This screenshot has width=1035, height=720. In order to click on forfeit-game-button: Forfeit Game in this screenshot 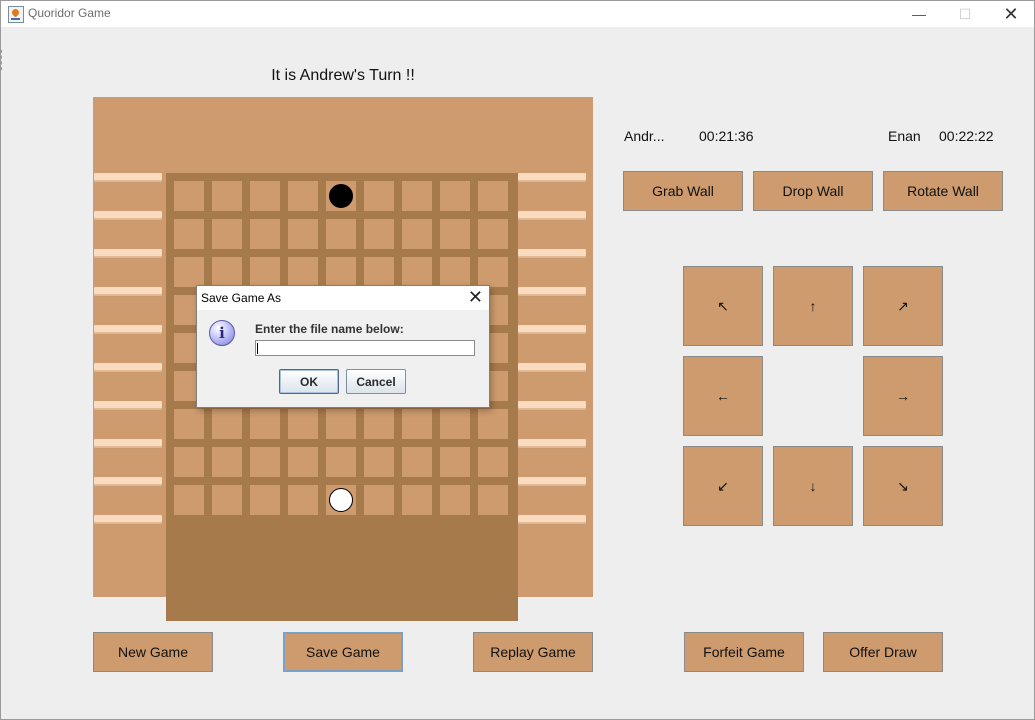, I will do `click(744, 652)`.